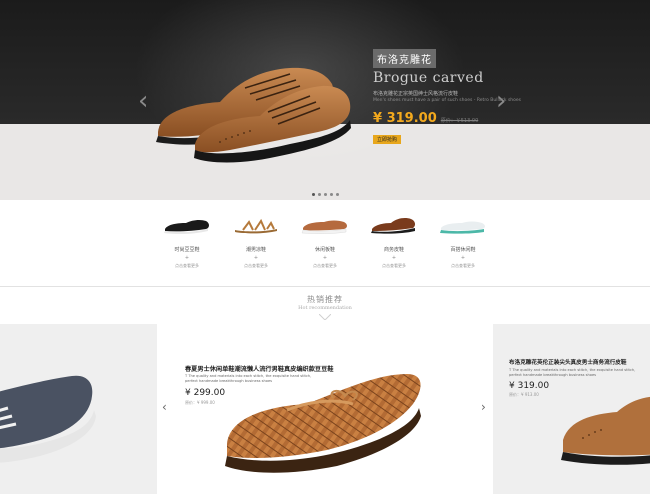  What do you see at coordinates (463, 244) in the screenshot?
I see `category-item: 百搭休闲鞋 + 点击查看更多` at bounding box center [463, 244].